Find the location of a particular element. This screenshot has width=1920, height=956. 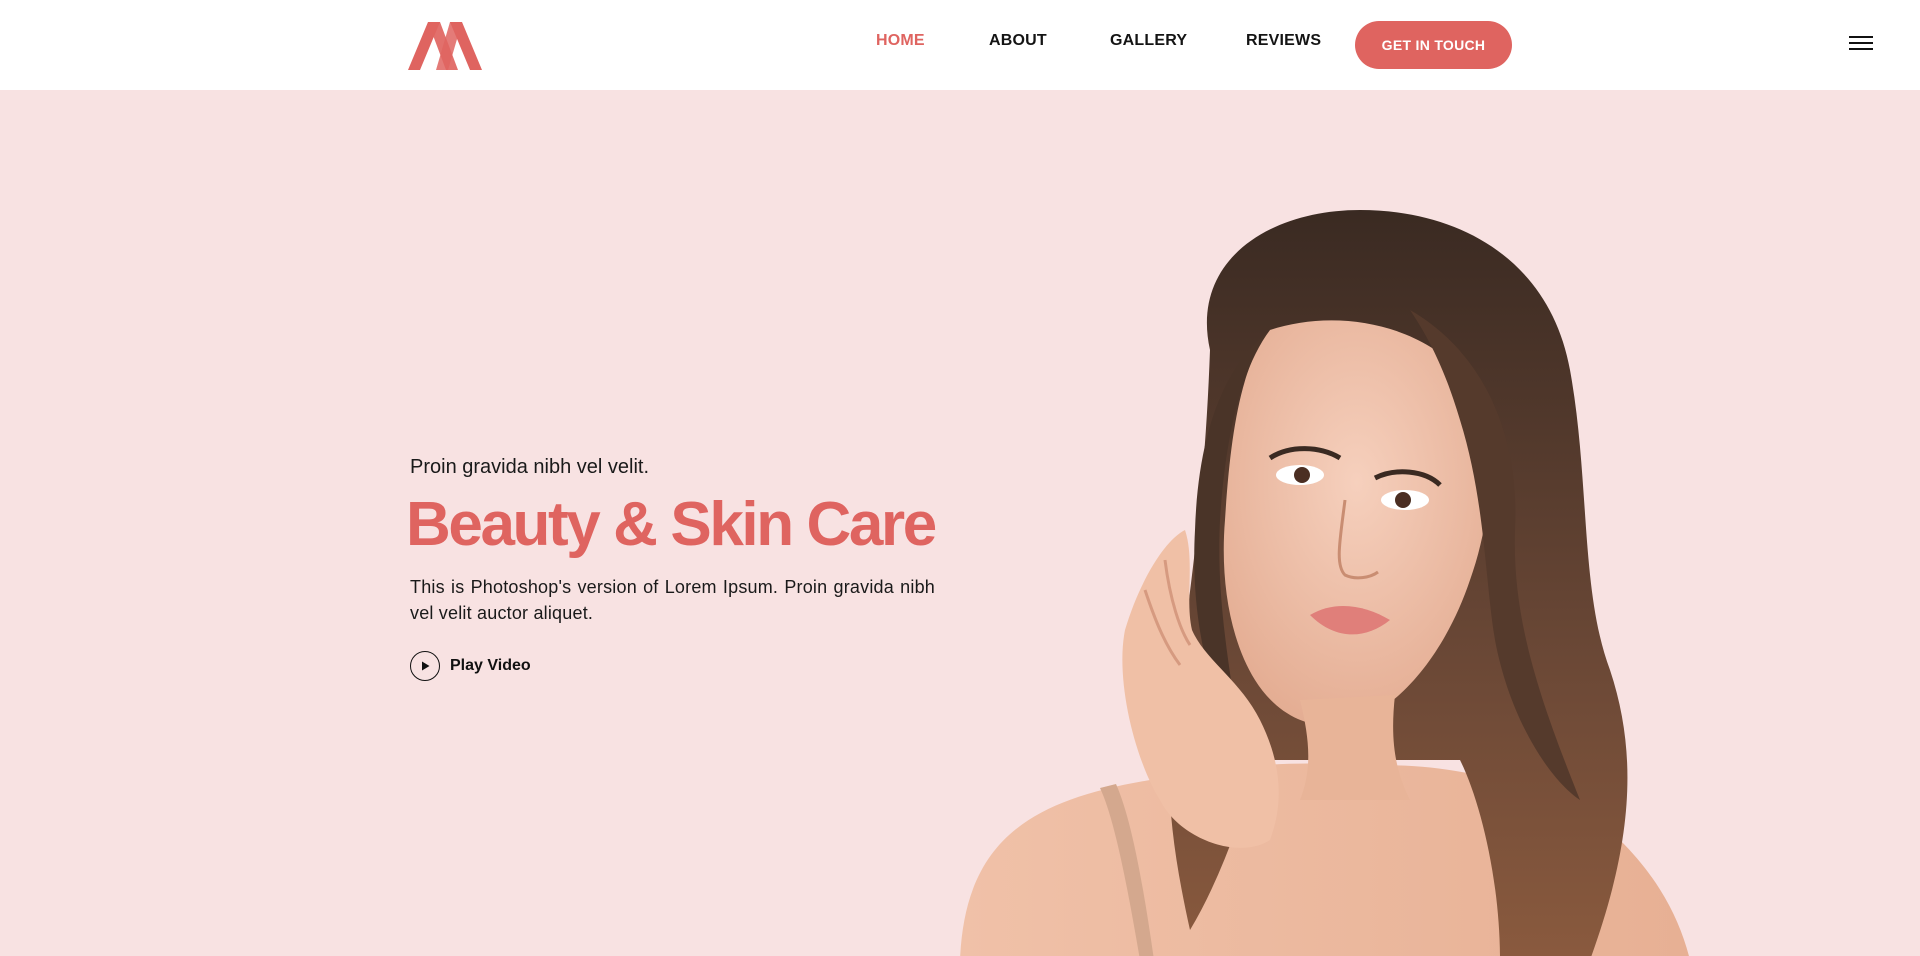

hamburger-menu-icon is located at coordinates (1861, 45).